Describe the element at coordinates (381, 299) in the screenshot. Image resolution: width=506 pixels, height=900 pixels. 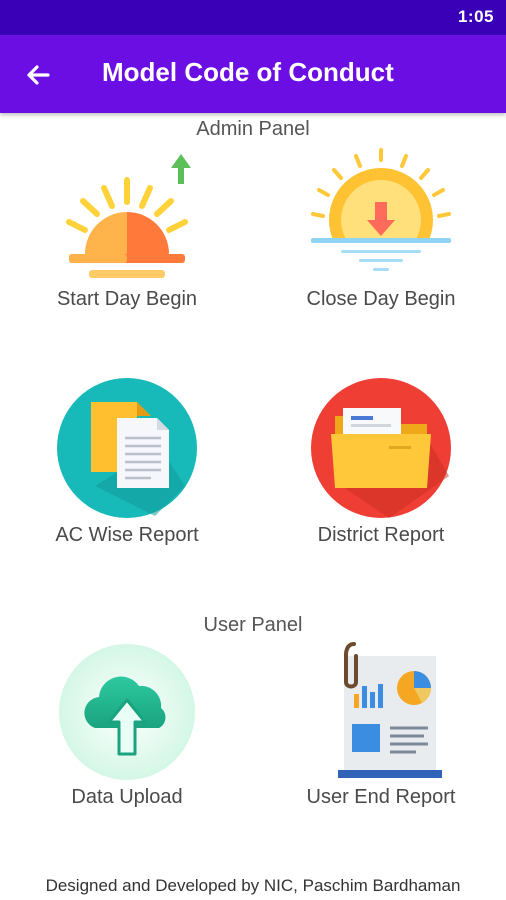
I see `close-day-begin-label: Close Day Begin` at that location.